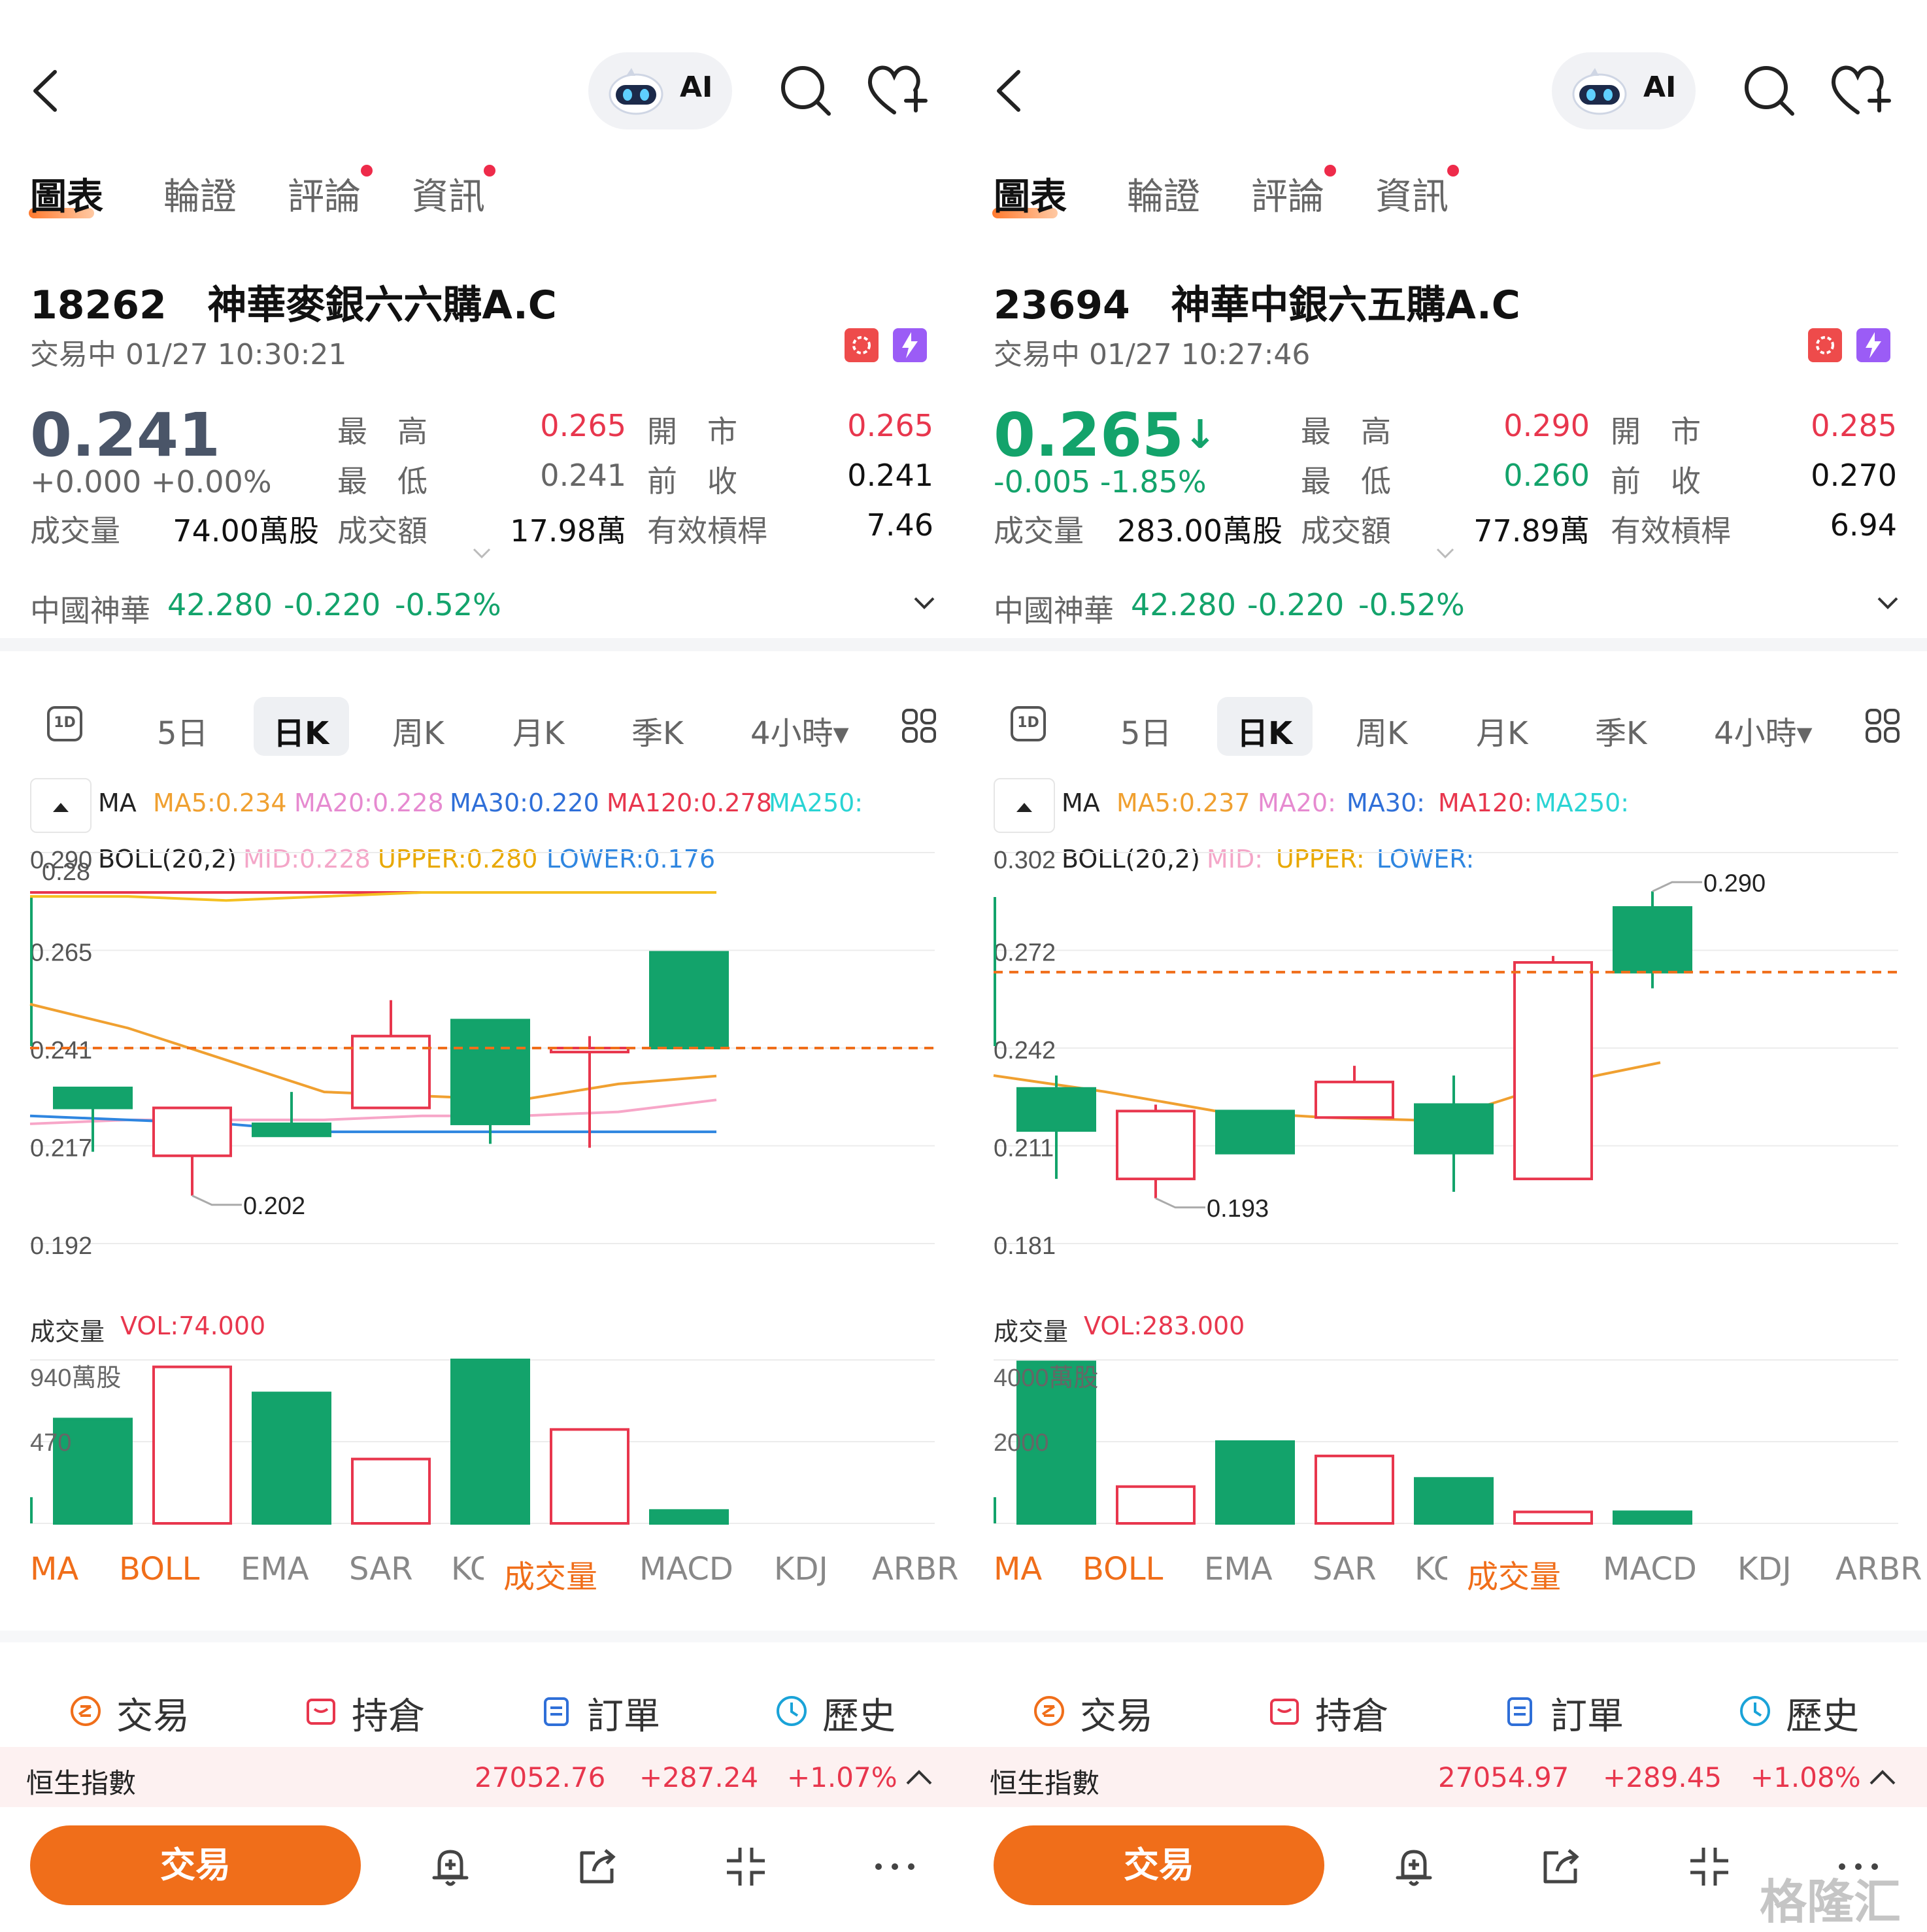 This screenshot has width=1927, height=1932. Describe the element at coordinates (369, 802) in the screenshot. I see `ma20-legend: MA20:0.228` at that location.